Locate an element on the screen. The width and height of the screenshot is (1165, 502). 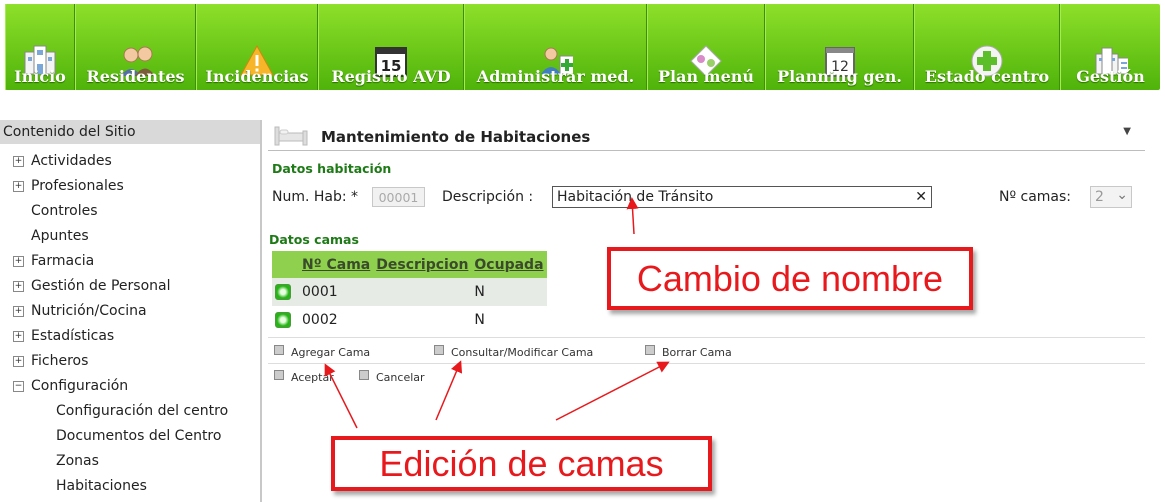
sidebar-item-profesionales: + Profesionales is located at coordinates (130, 186).